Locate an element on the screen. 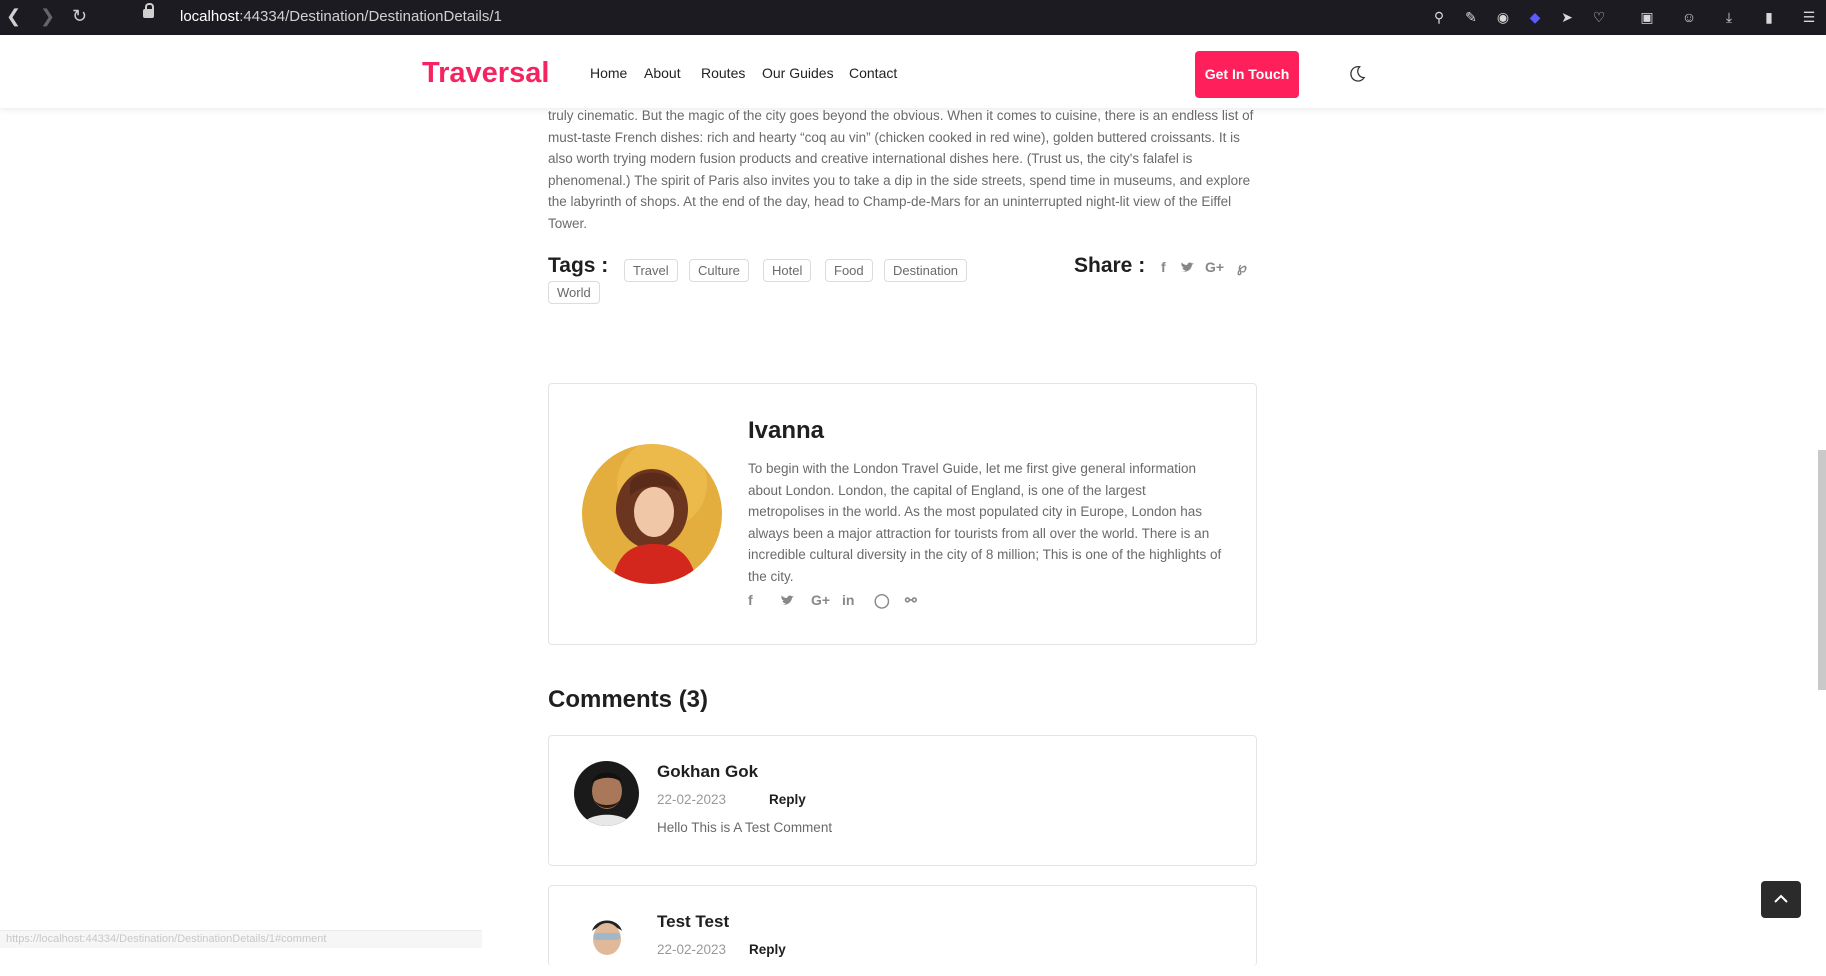 This screenshot has width=1826, height=976. commenter-name: Gokhan Gok is located at coordinates (708, 771).